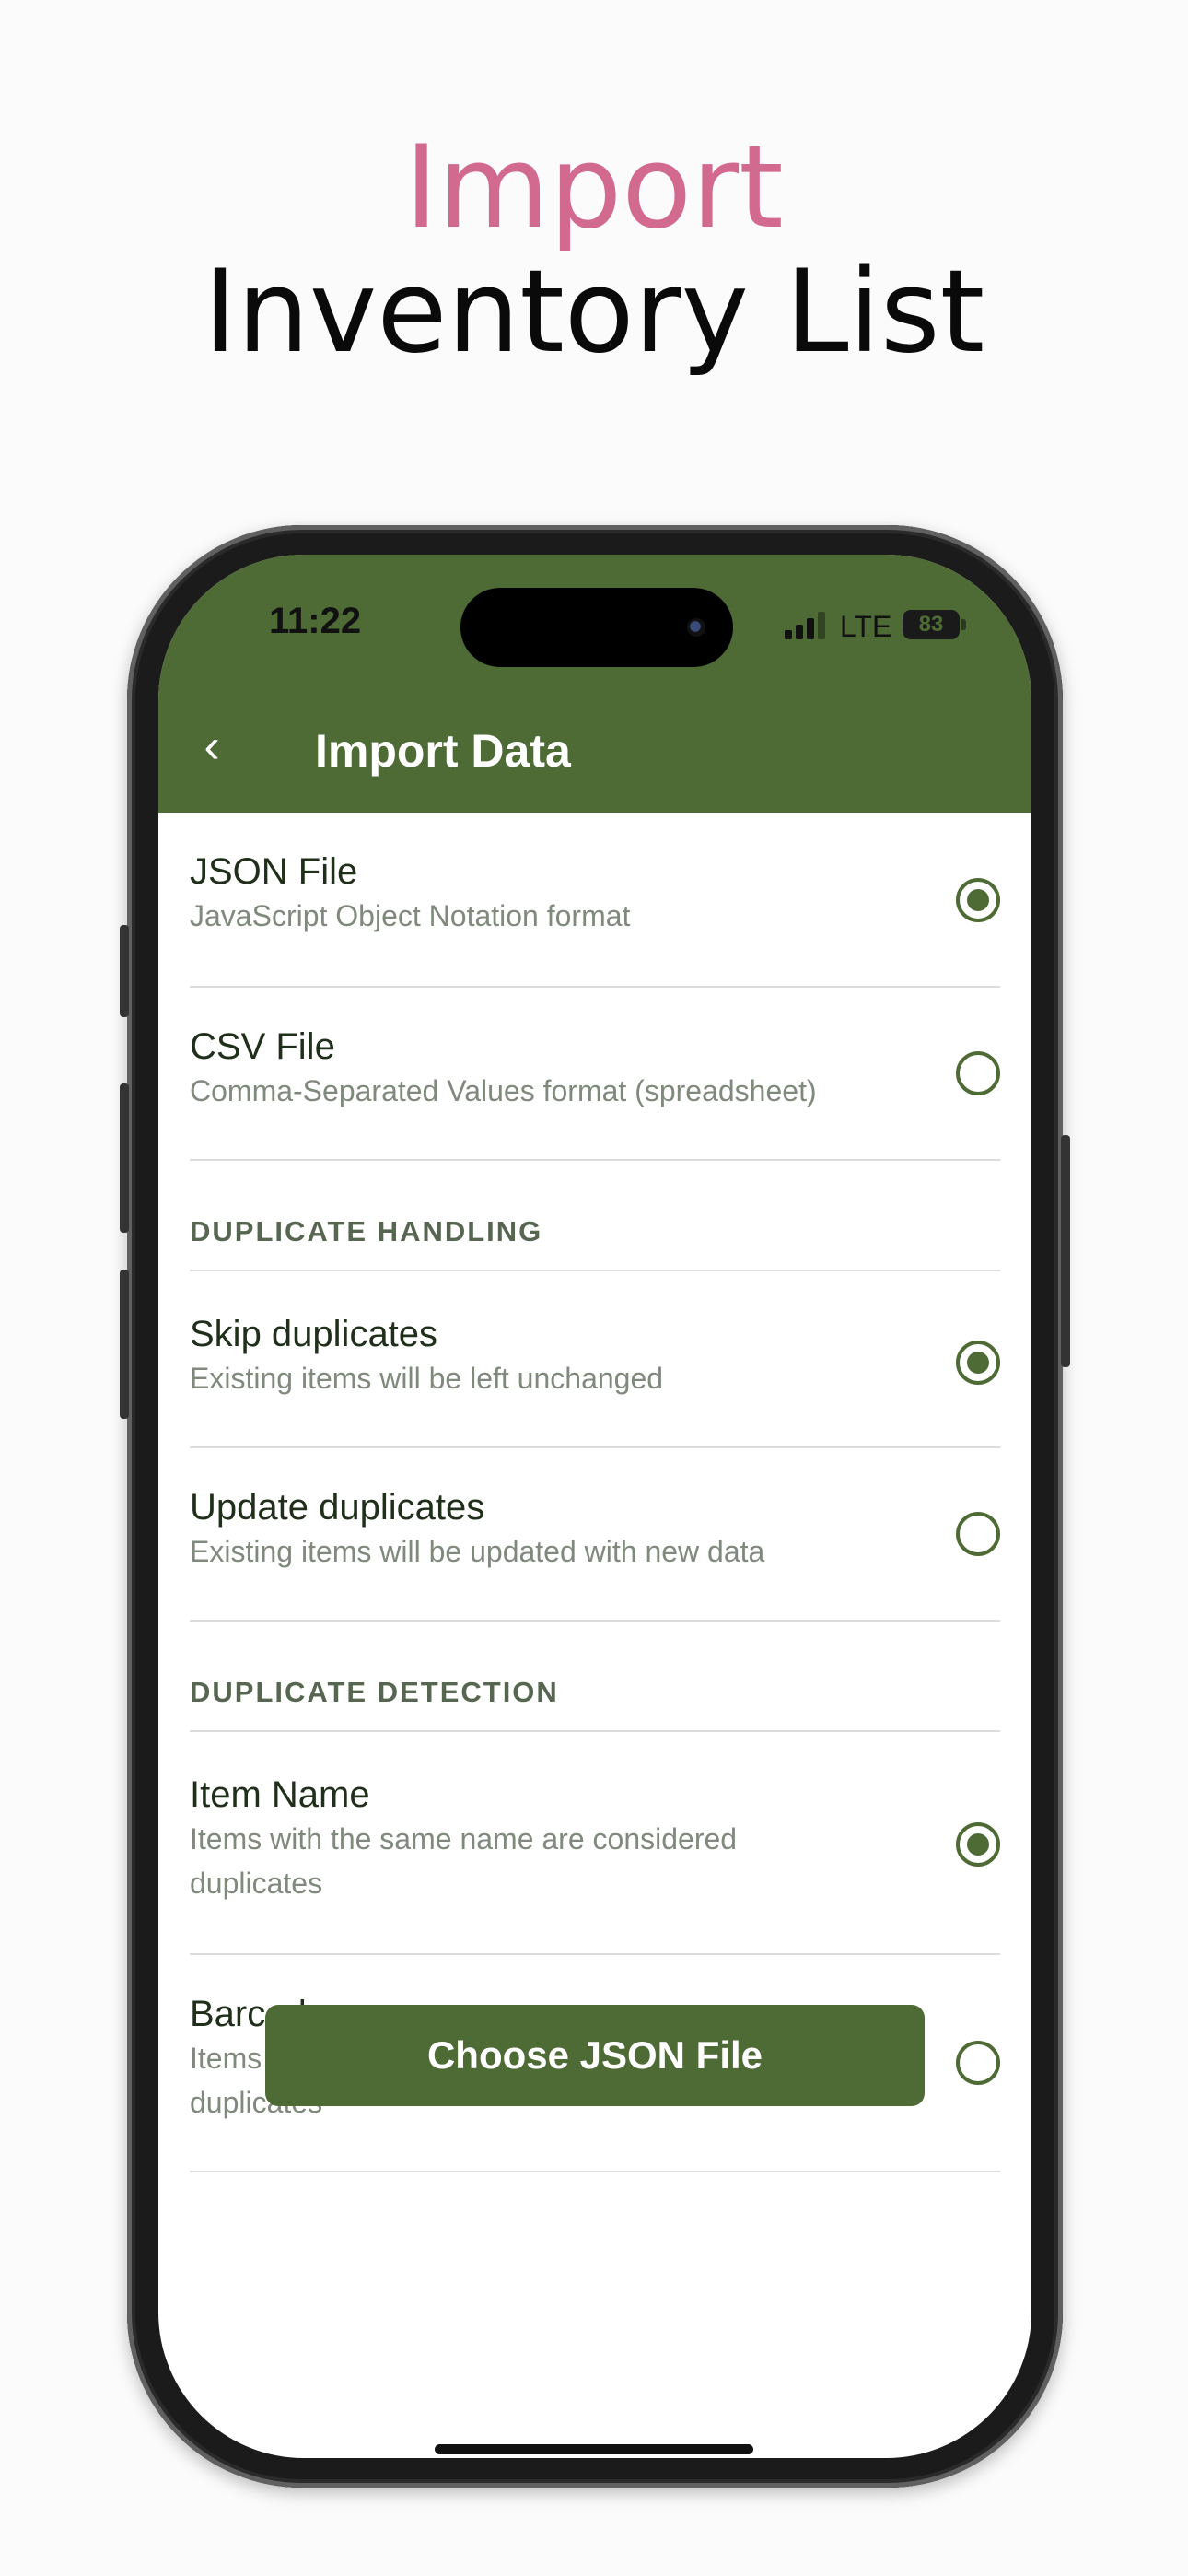 Image resolution: width=1188 pixels, height=2576 pixels. Describe the element at coordinates (427, 1378) in the screenshot. I see `option-subtitle: Existing items will be left unchanged` at that location.